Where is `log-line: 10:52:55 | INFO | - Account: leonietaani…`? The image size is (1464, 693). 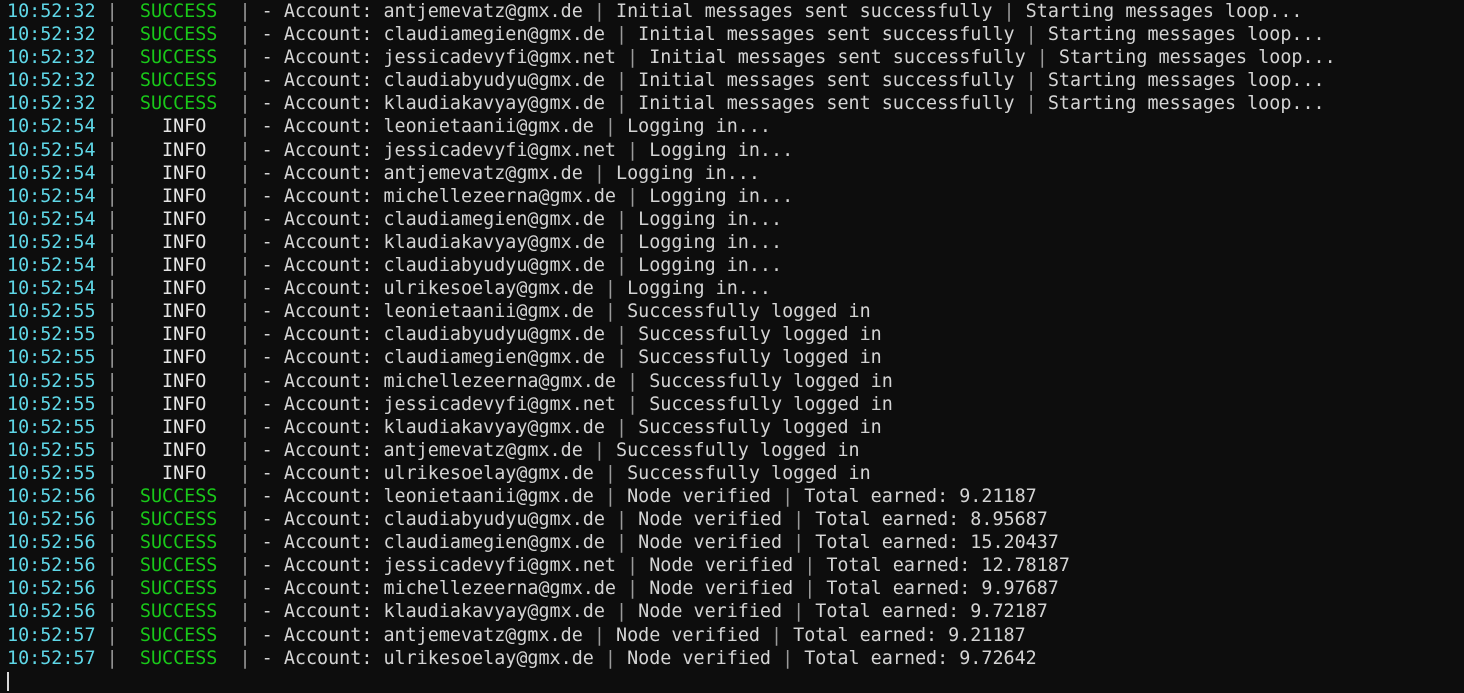
log-line: 10:52:55 | INFO | - Account: leonietaani… is located at coordinates (732, 311).